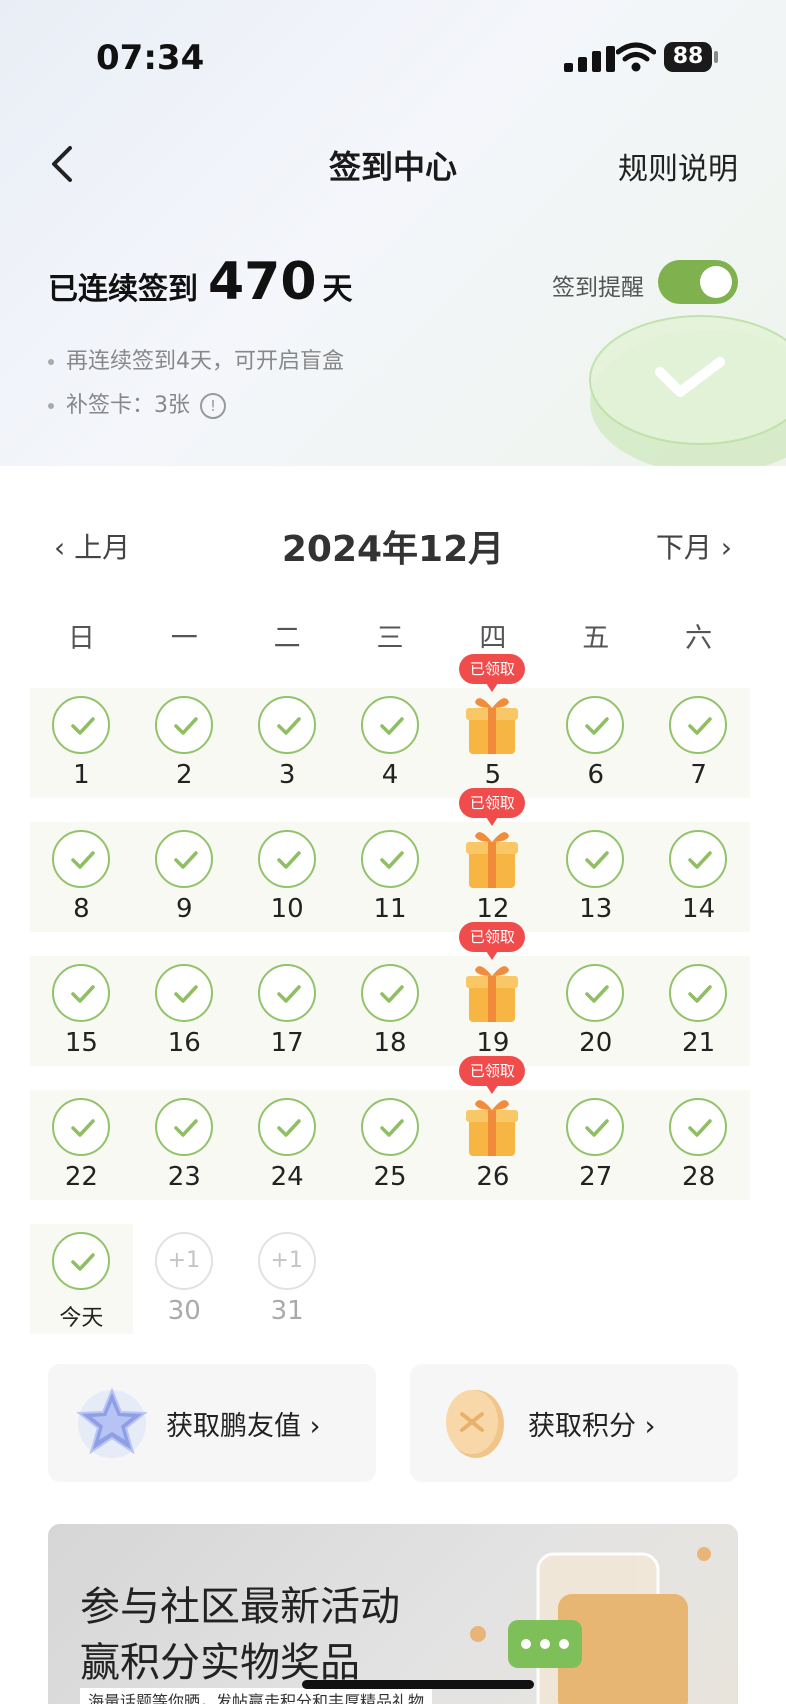 The height and width of the screenshot is (1704, 786). What do you see at coordinates (596, 638) in the screenshot?
I see `weekday-label: 五` at bounding box center [596, 638].